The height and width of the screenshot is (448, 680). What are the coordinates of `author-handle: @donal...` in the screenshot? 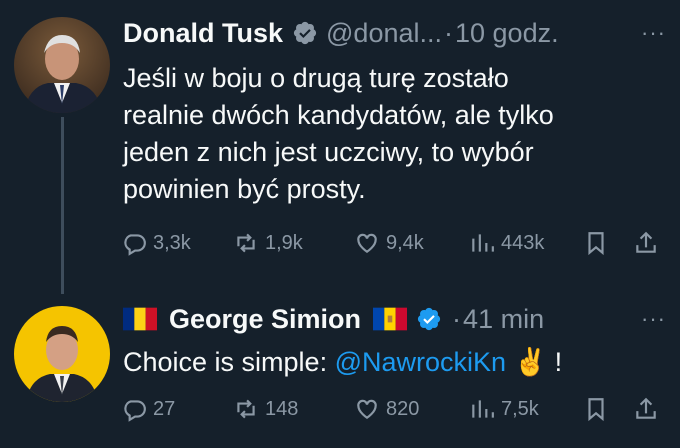 It's located at (384, 33).